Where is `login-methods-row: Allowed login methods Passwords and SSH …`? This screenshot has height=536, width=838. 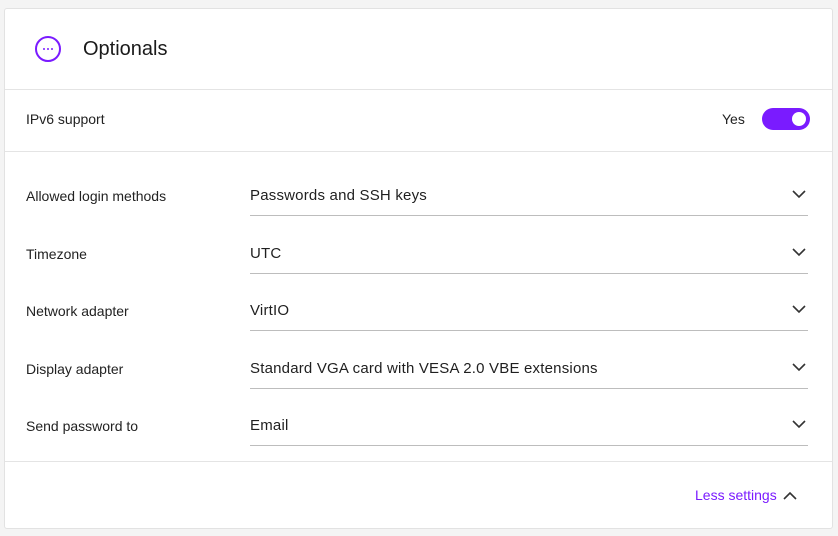
login-methods-row: Allowed login methods Passwords and SSH … is located at coordinates (418, 200).